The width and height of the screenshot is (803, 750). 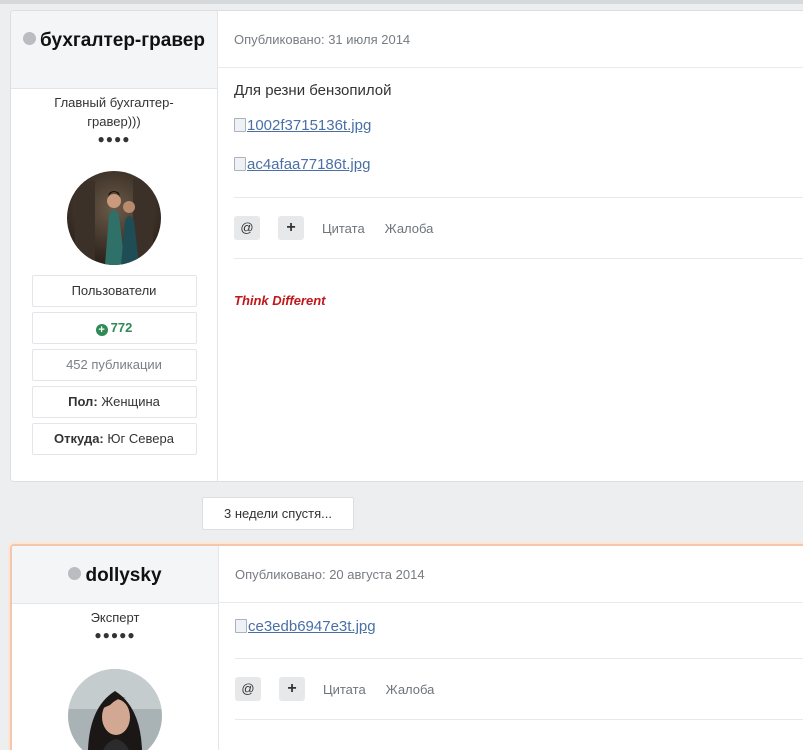 I want to click on user-group: Пользователи, so click(x=114, y=291).